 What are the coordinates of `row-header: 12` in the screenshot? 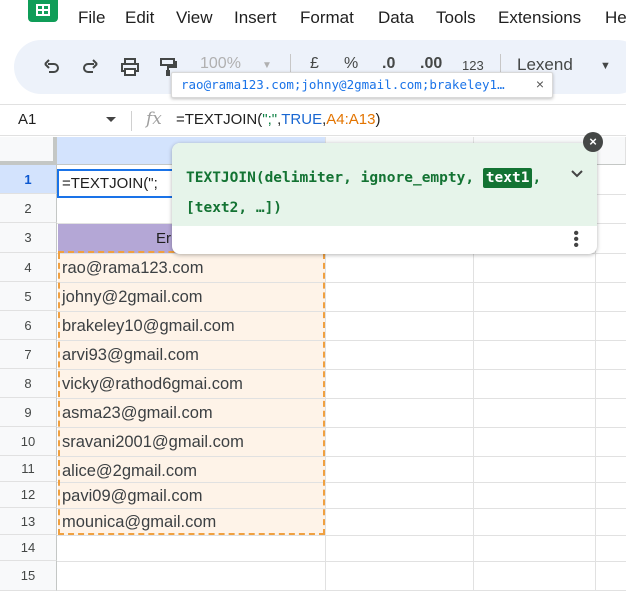 It's located at (28, 495).